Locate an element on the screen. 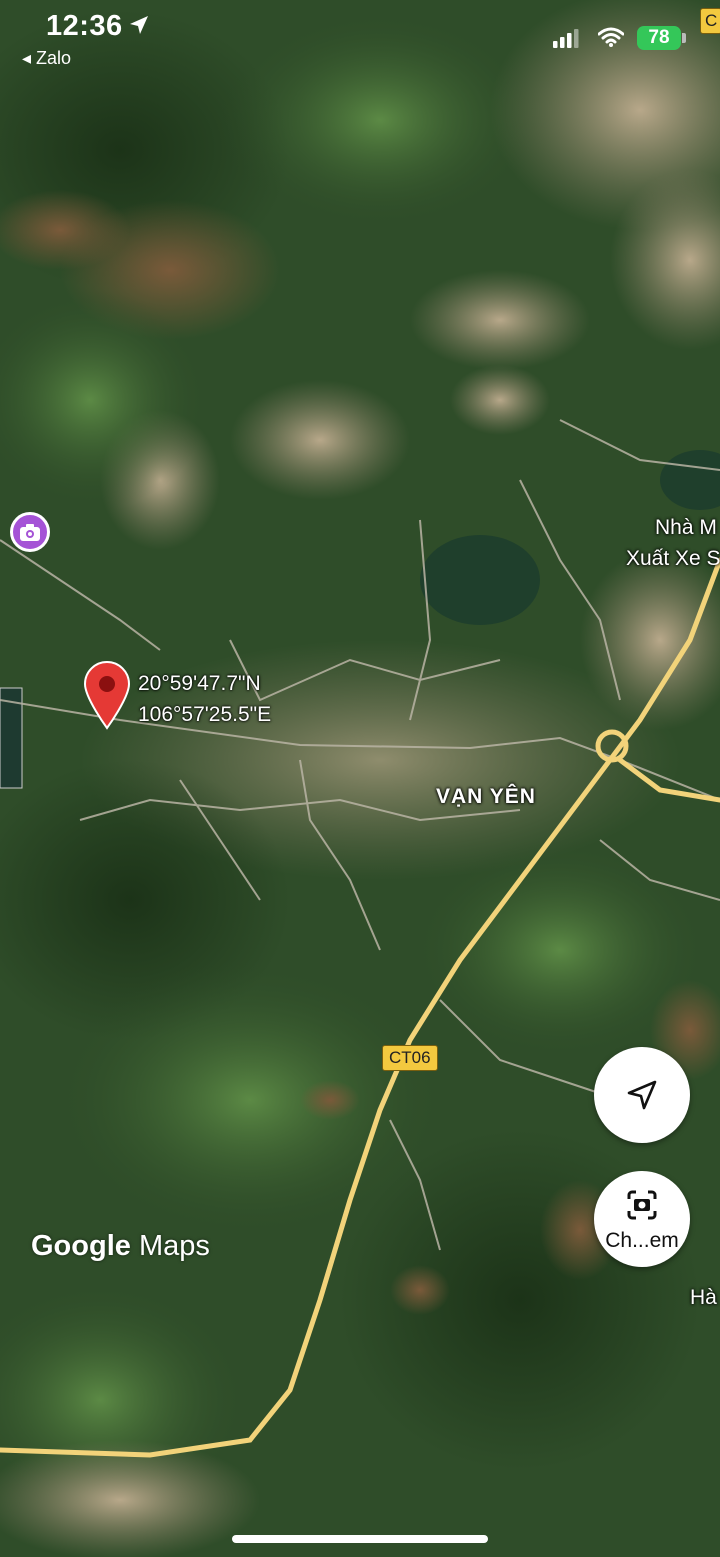  dropped-pin-marker is located at coordinates (107, 695).